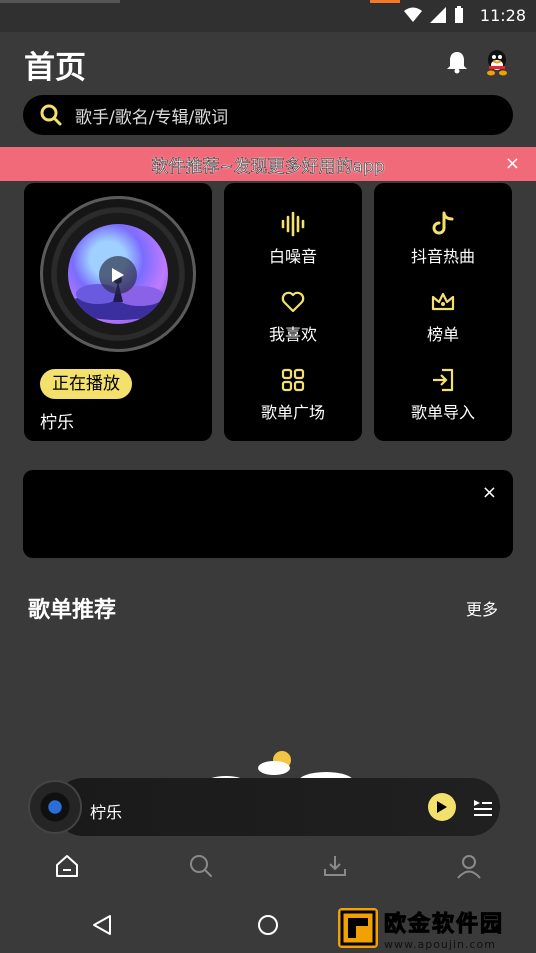 The image size is (536, 953). I want to click on home-nav-icon, so click(268, 925).